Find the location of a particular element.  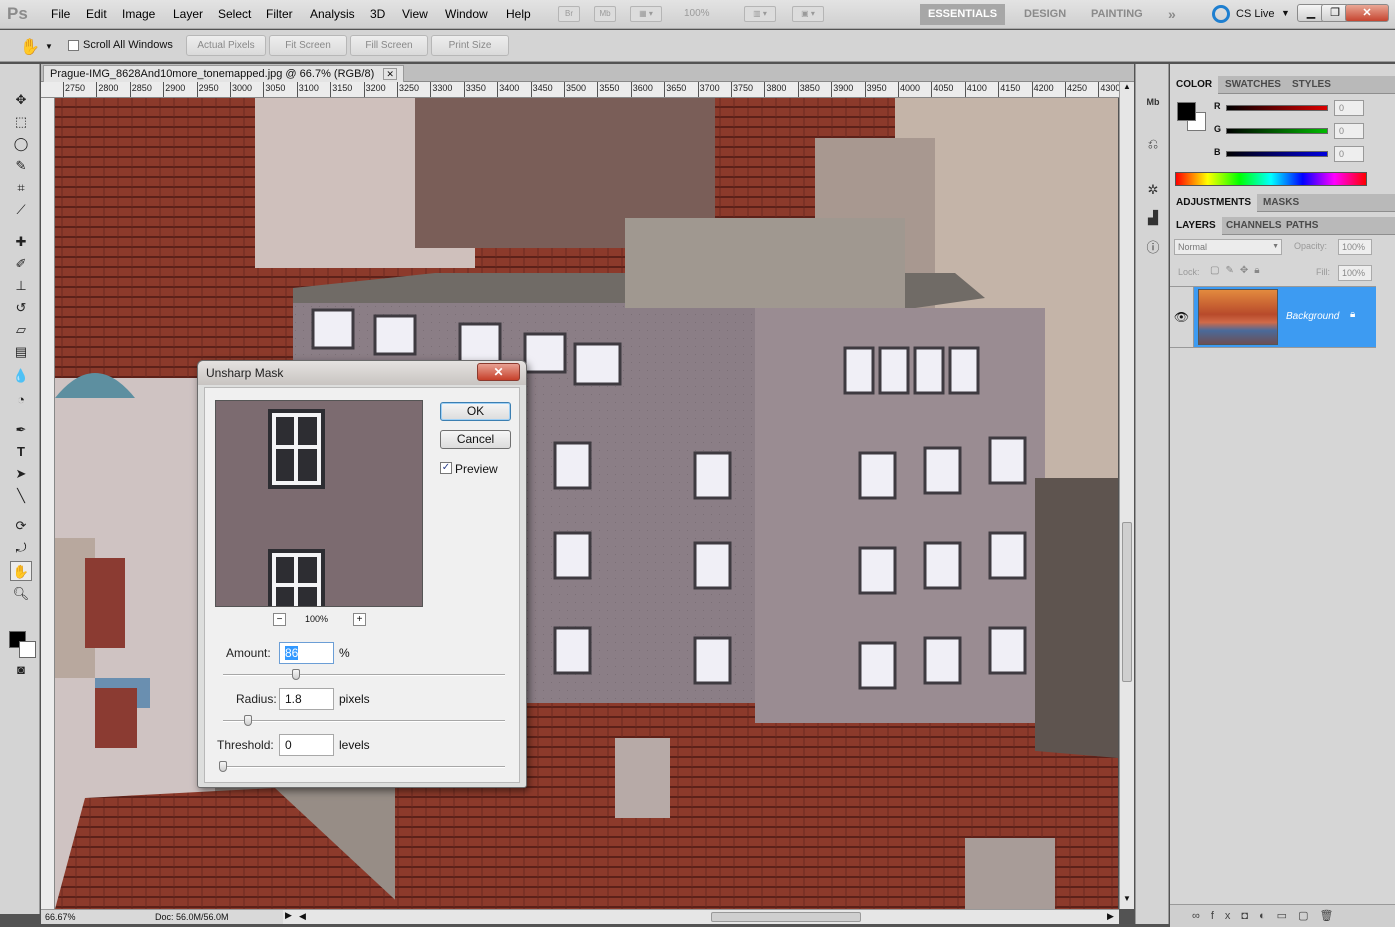

tab-masks: MASKS is located at coordinates (1281, 203).